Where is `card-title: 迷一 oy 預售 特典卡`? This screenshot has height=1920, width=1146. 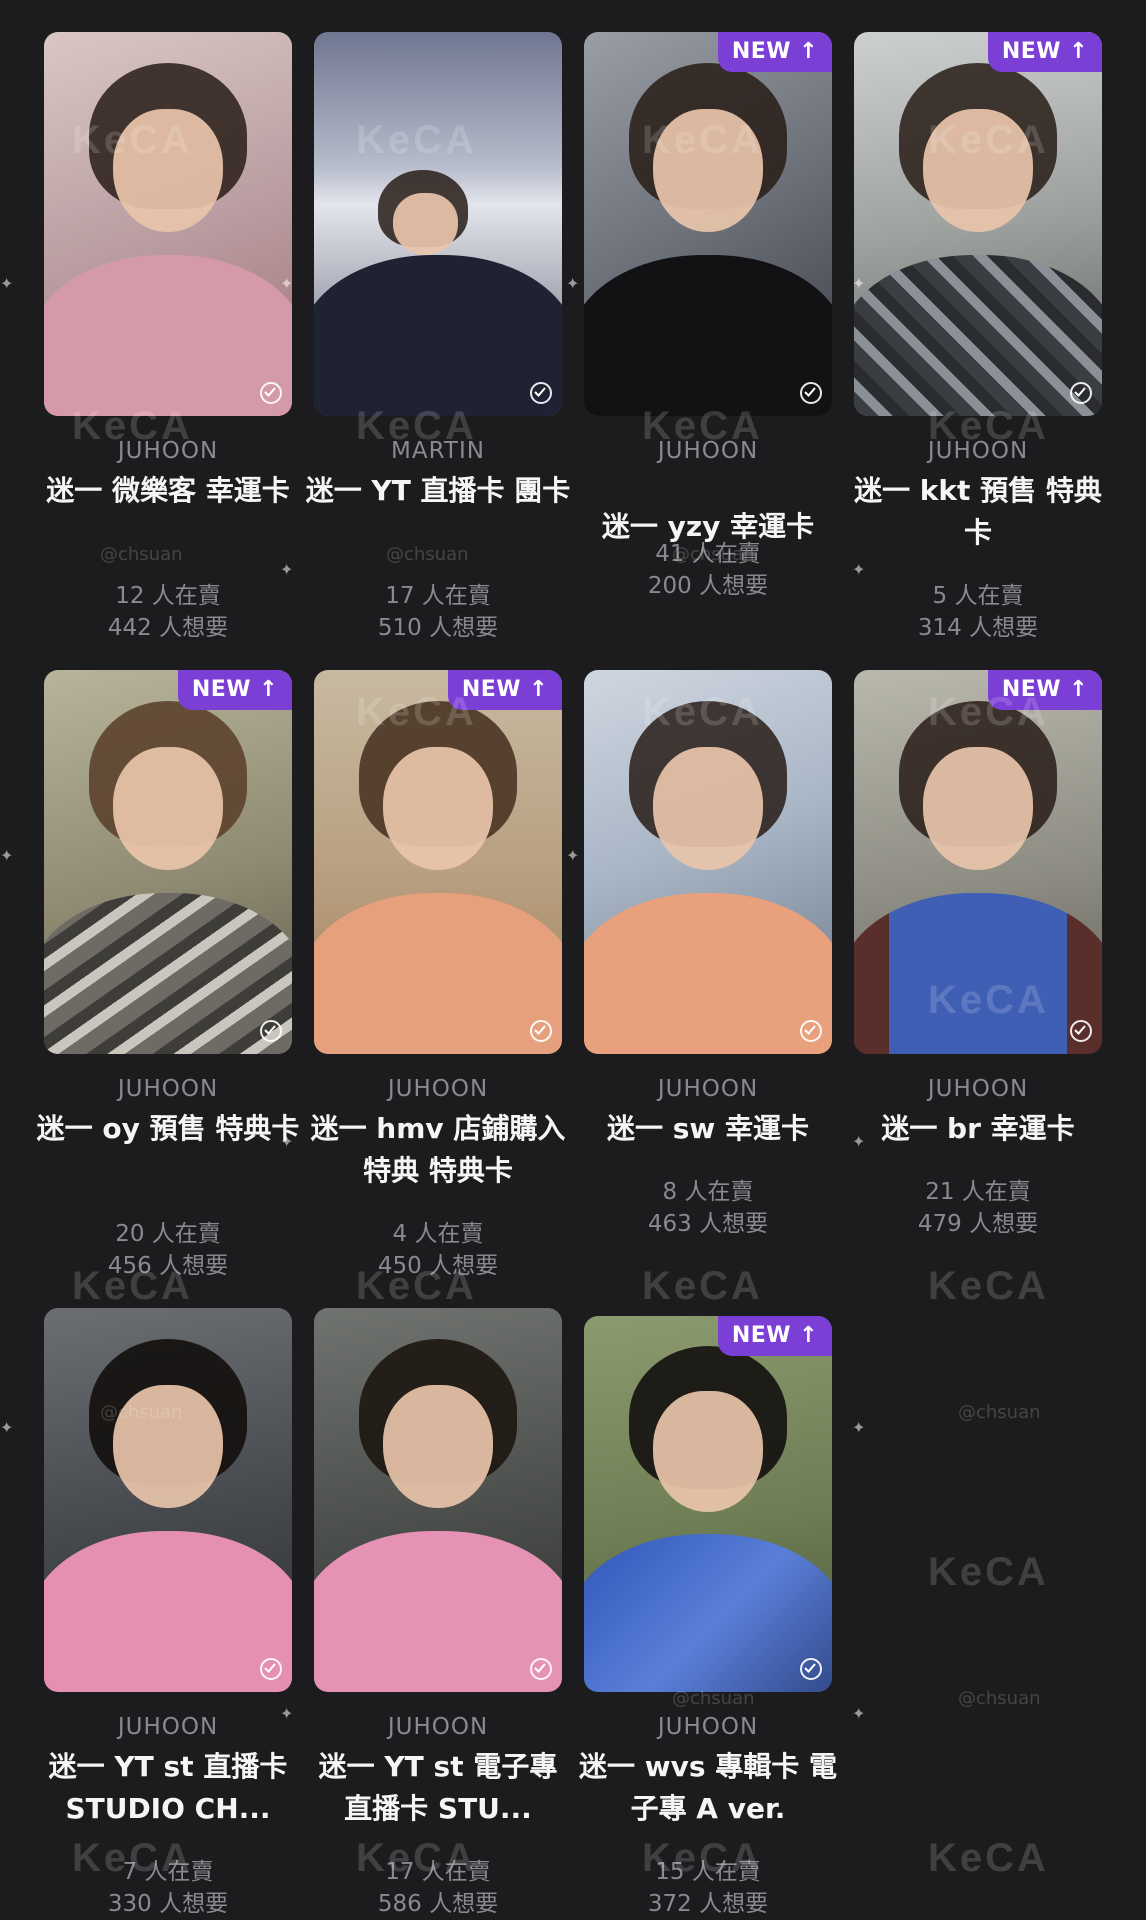 card-title: 迷一 oy 預售 特典卡 is located at coordinates (168, 1129).